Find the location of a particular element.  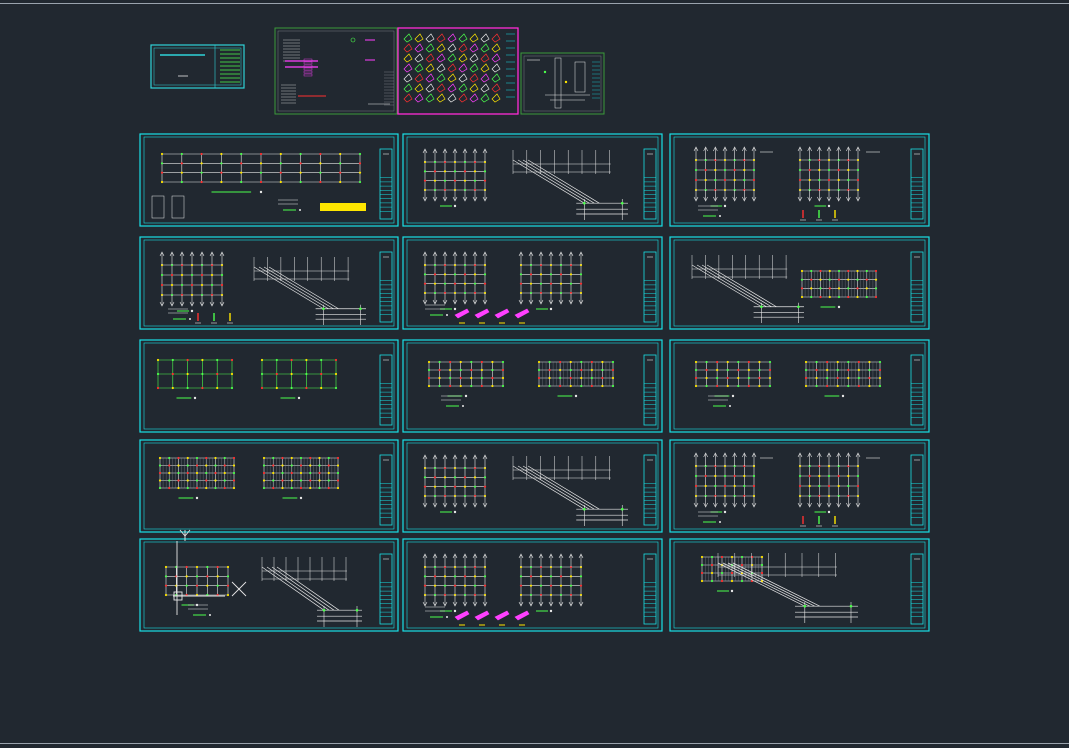

sheet-r1-c2 is located at coordinates (532, 180).